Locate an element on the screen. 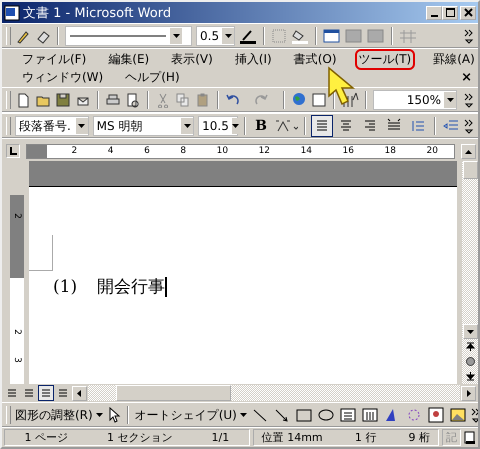  scroll-right-button is located at coordinates (468, 393).